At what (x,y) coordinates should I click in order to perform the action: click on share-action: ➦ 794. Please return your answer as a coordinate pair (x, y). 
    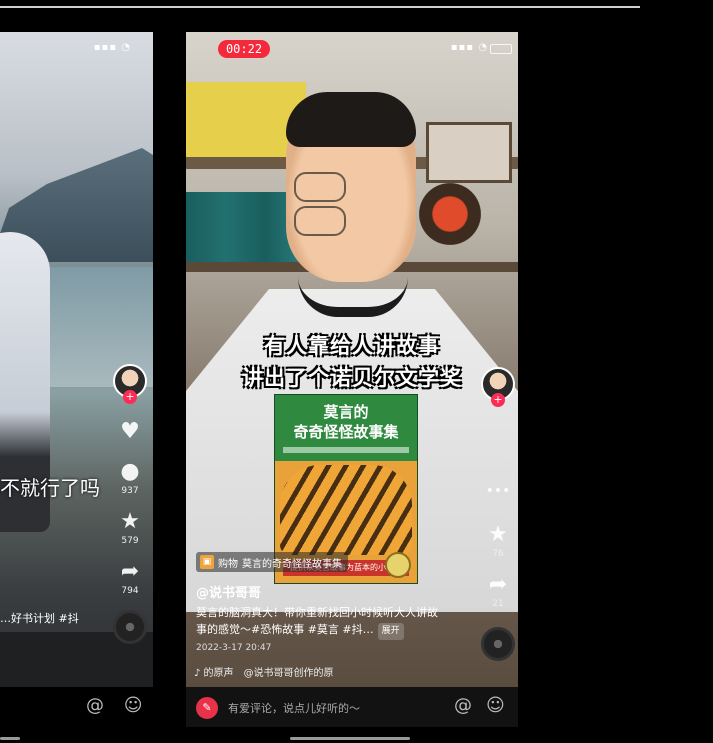
    Looking at the image, I should click on (130, 578).